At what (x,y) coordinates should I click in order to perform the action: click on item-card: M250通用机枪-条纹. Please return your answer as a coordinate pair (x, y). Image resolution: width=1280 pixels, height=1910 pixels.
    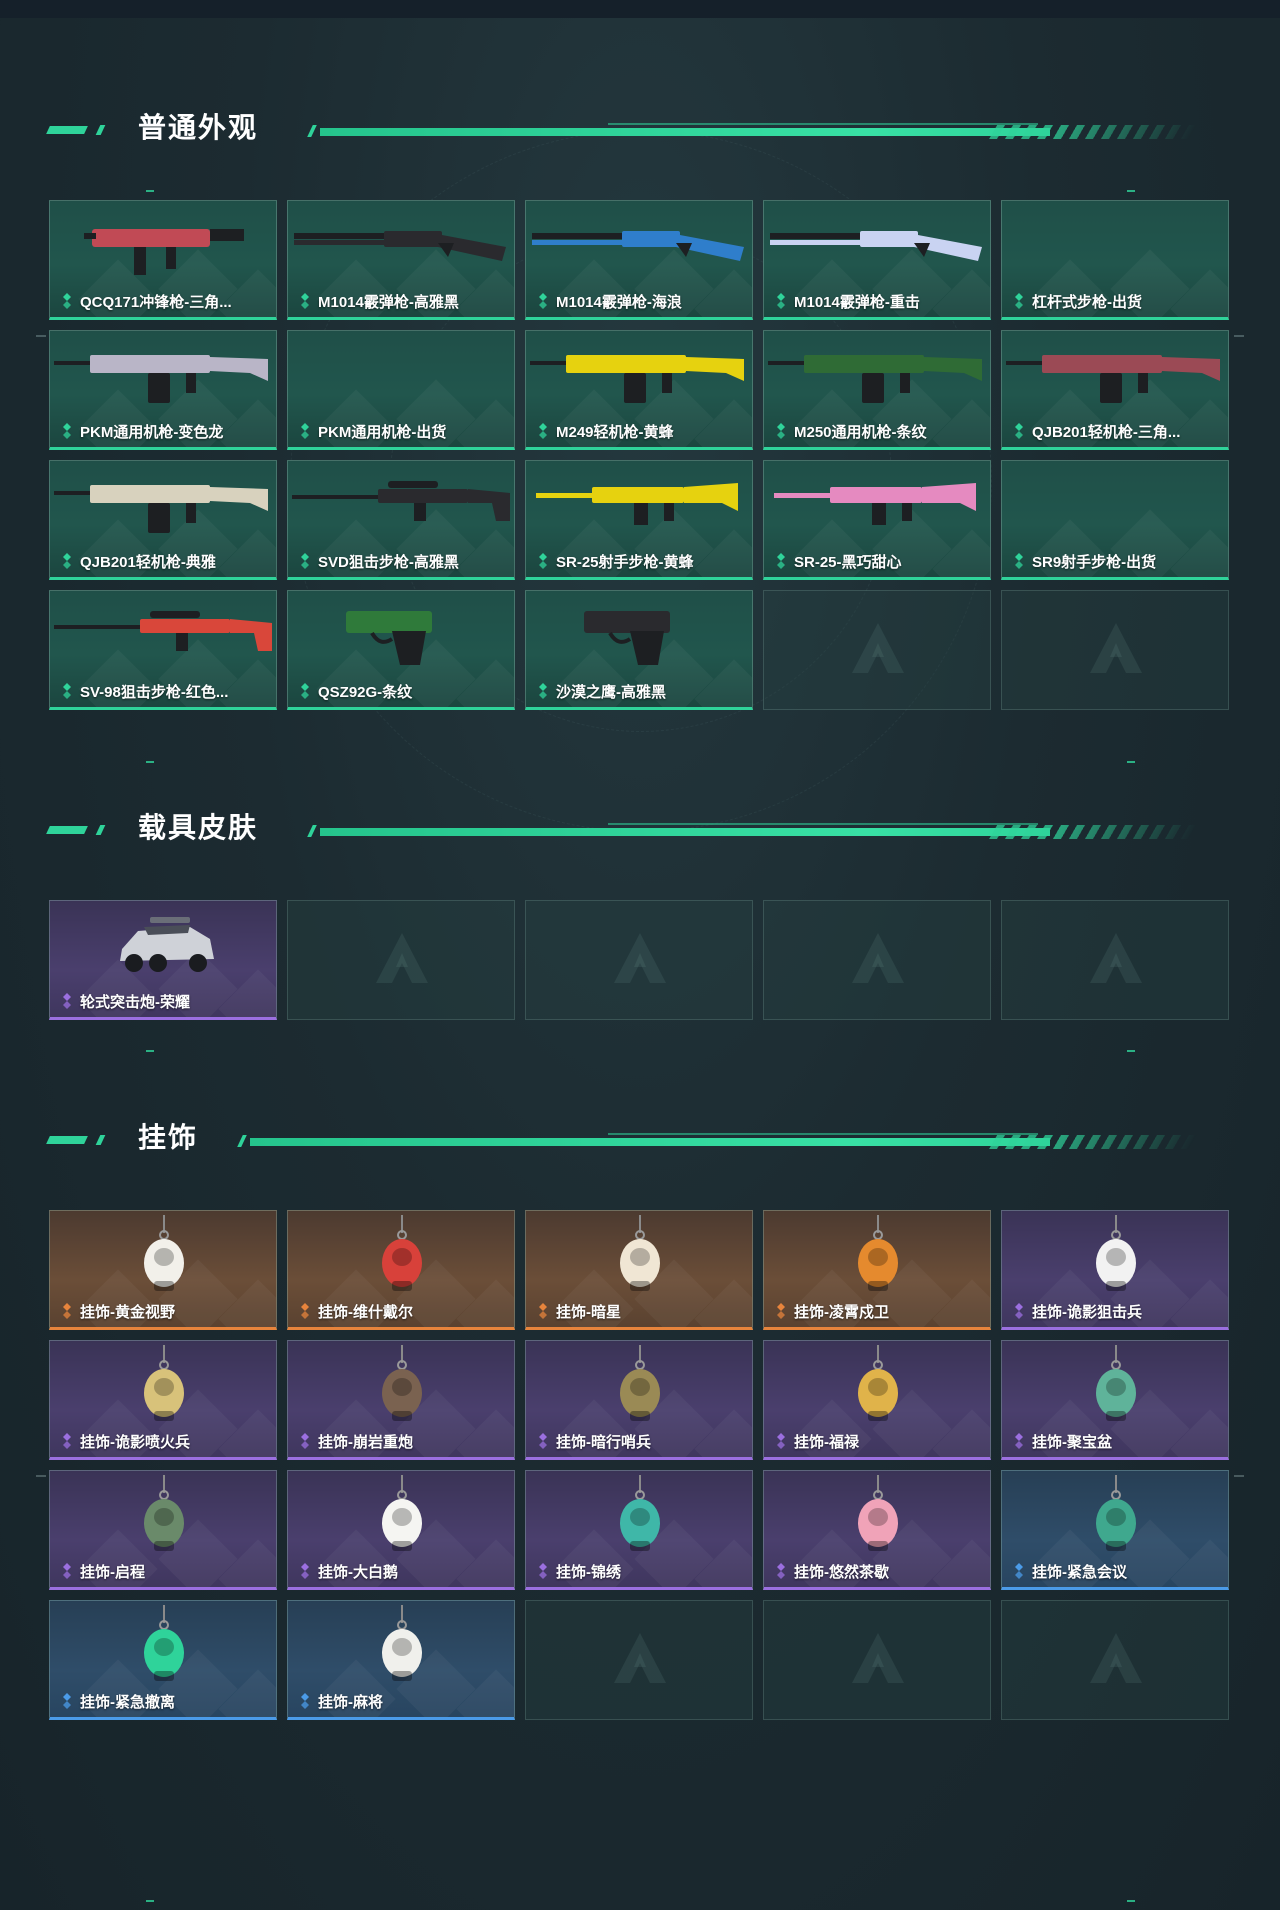
    Looking at the image, I should click on (877, 390).